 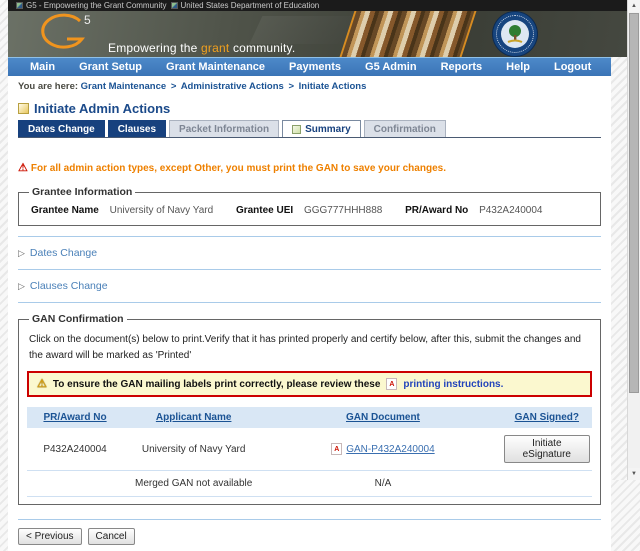 What do you see at coordinates (634, 6) in the screenshot?
I see `scroll-up-button: ▲` at bounding box center [634, 6].